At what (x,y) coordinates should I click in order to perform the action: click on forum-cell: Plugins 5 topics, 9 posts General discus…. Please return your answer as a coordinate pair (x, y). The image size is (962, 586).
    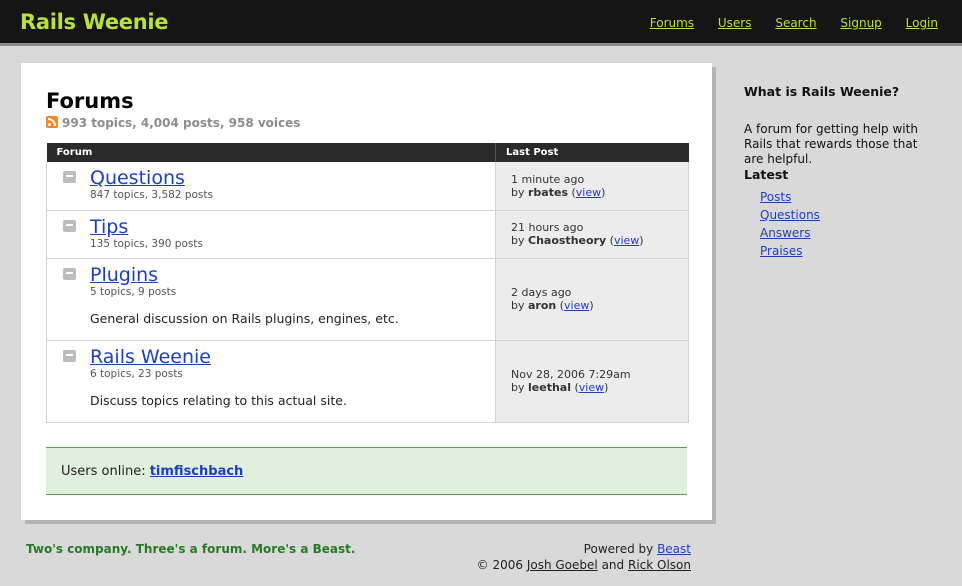
    Looking at the image, I should click on (271, 299).